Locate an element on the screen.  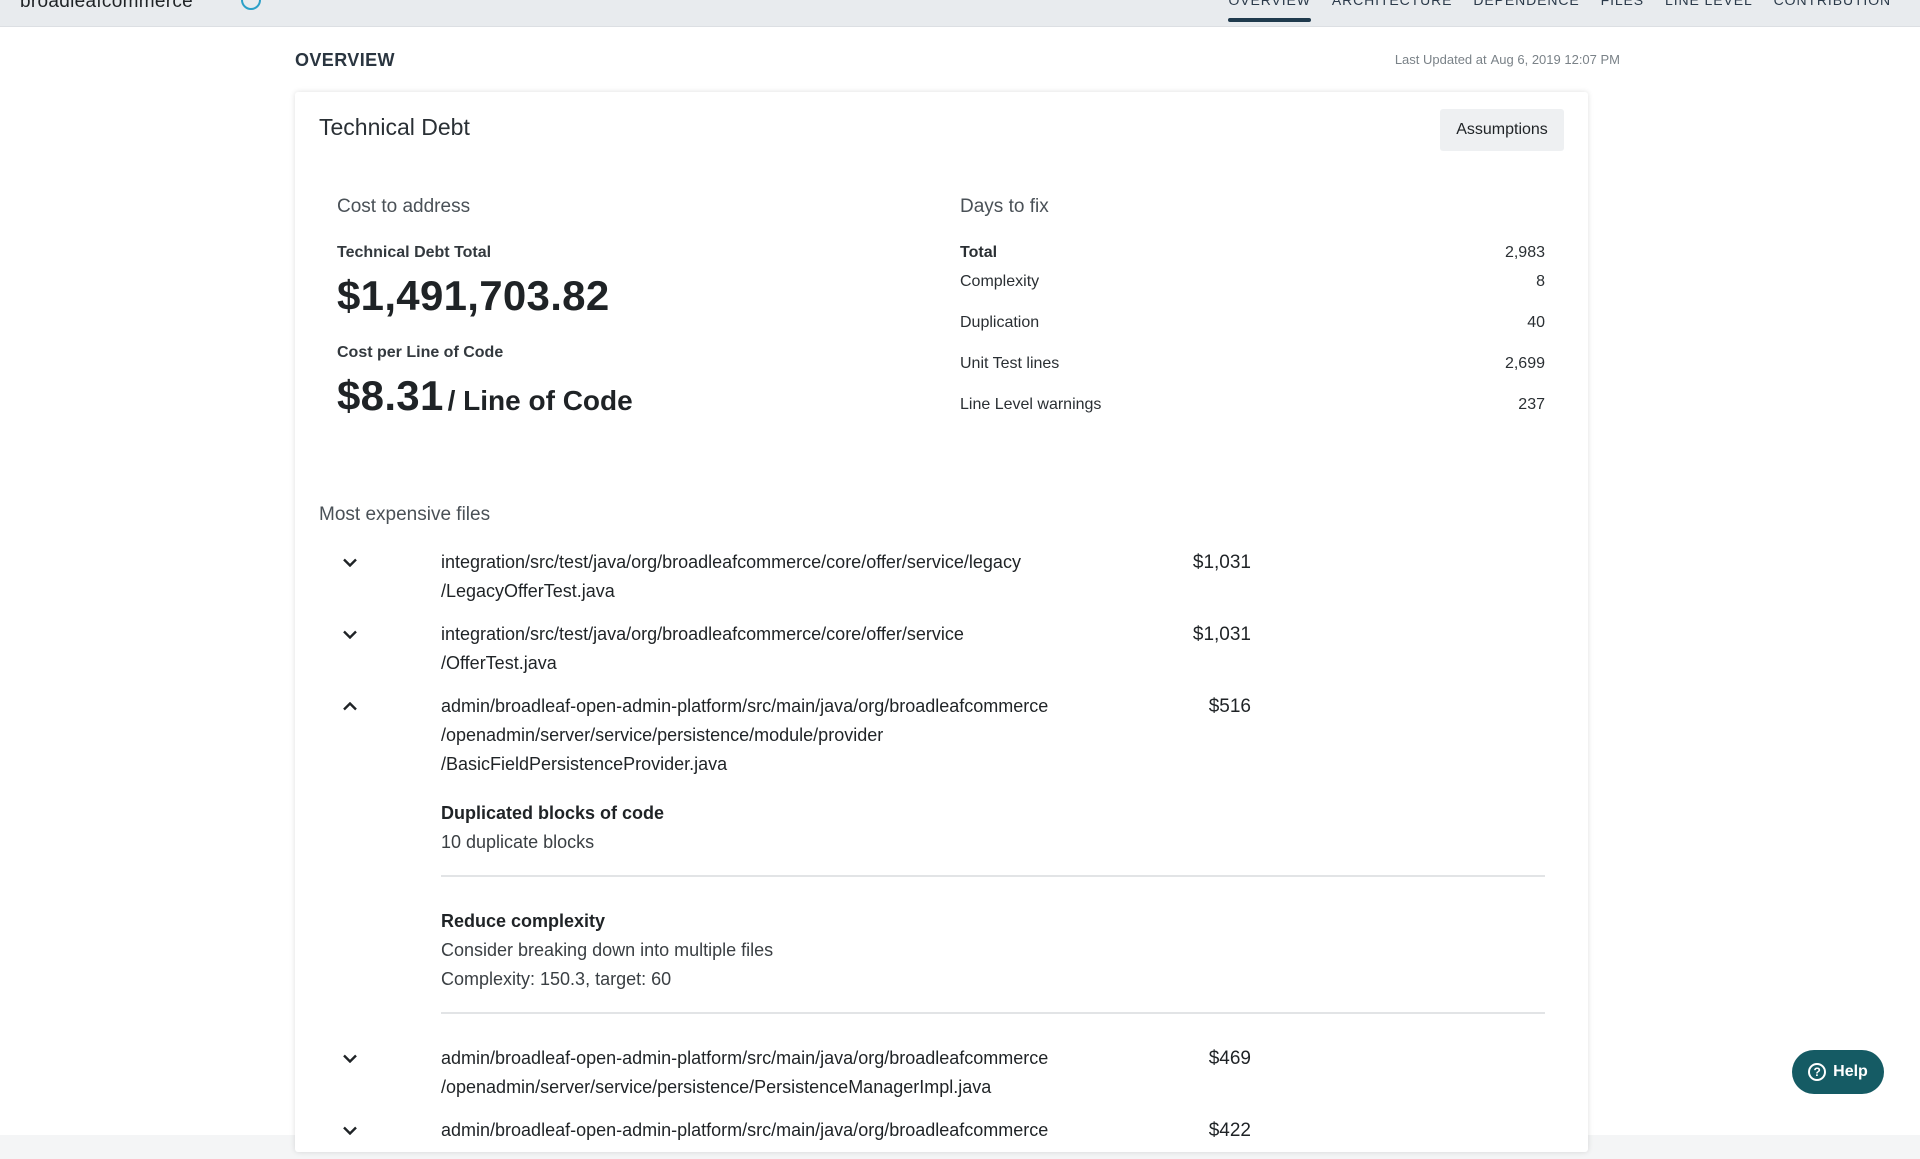
per-line-amount: $8.31/ Line of Code is located at coordinates (617, 396).